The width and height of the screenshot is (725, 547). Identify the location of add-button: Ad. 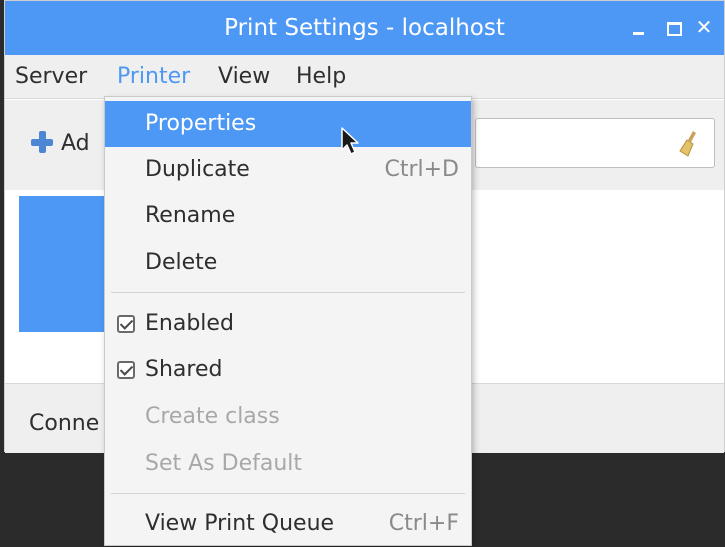
(60, 144).